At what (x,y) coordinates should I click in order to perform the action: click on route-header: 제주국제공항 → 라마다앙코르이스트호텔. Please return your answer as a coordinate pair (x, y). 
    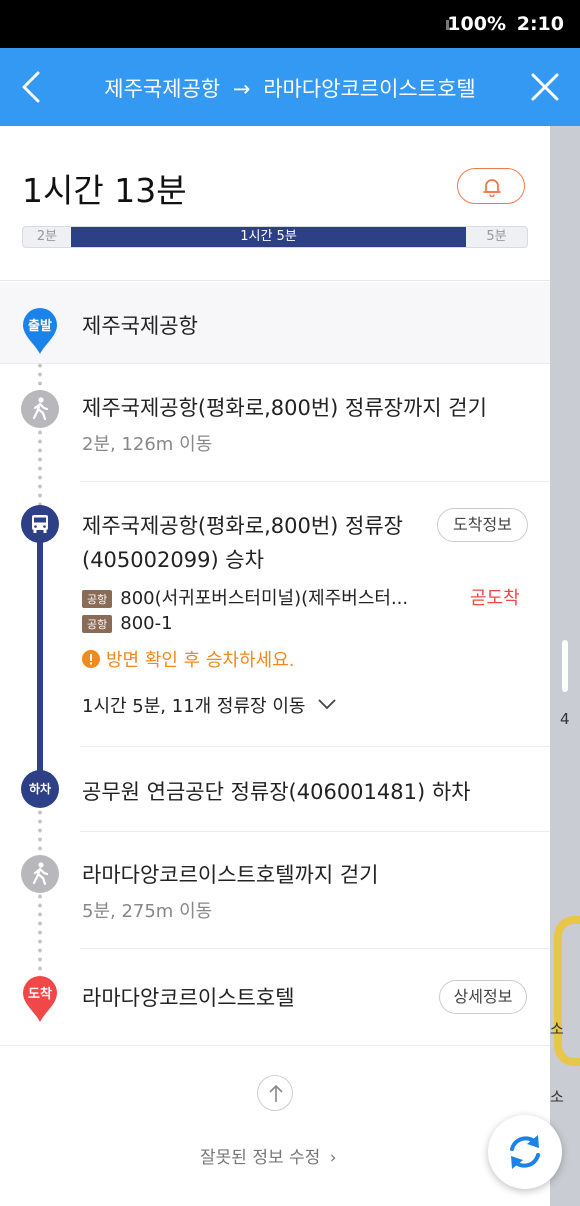
    Looking at the image, I should click on (290, 87).